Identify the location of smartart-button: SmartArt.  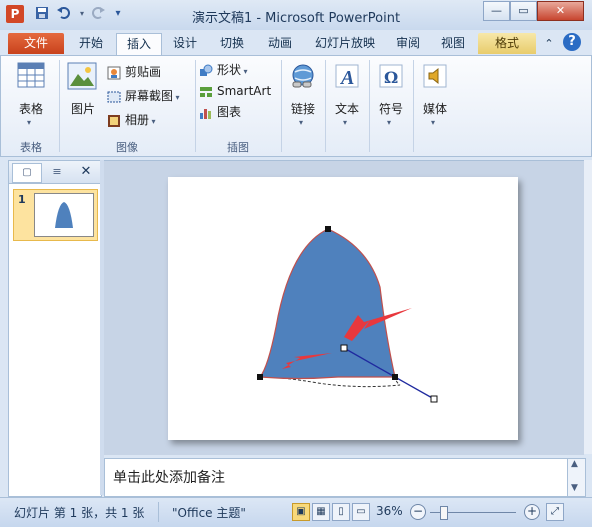
(238, 91).